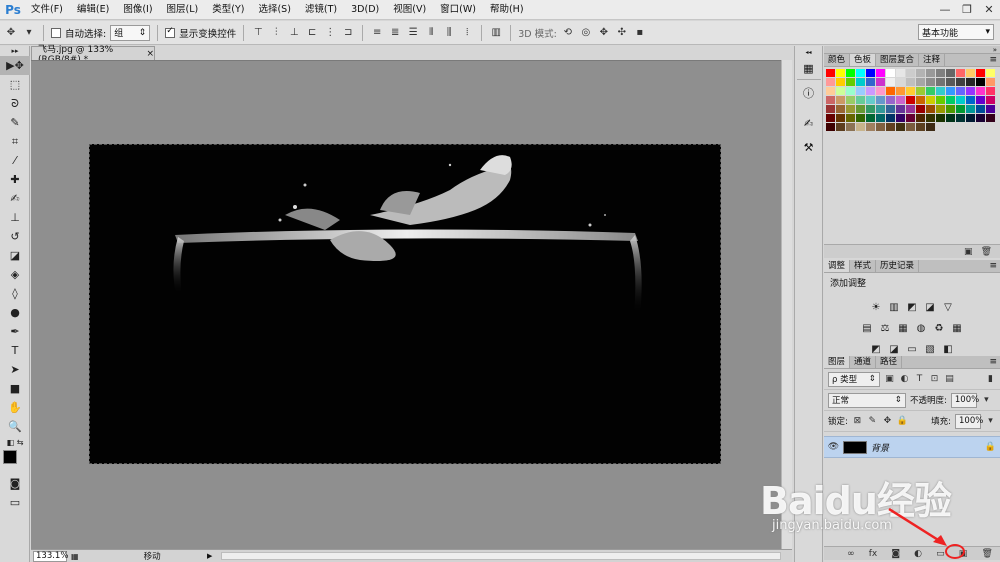  Describe the element at coordinates (365, 10) in the screenshot. I see `menu-item: 3D(D)` at that location.